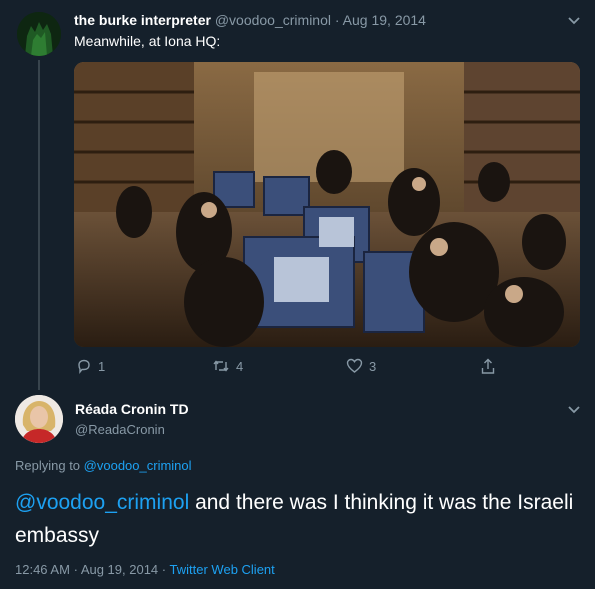  What do you see at coordinates (142, 20) in the screenshot?
I see `display-name: the burke interpreter` at bounding box center [142, 20].